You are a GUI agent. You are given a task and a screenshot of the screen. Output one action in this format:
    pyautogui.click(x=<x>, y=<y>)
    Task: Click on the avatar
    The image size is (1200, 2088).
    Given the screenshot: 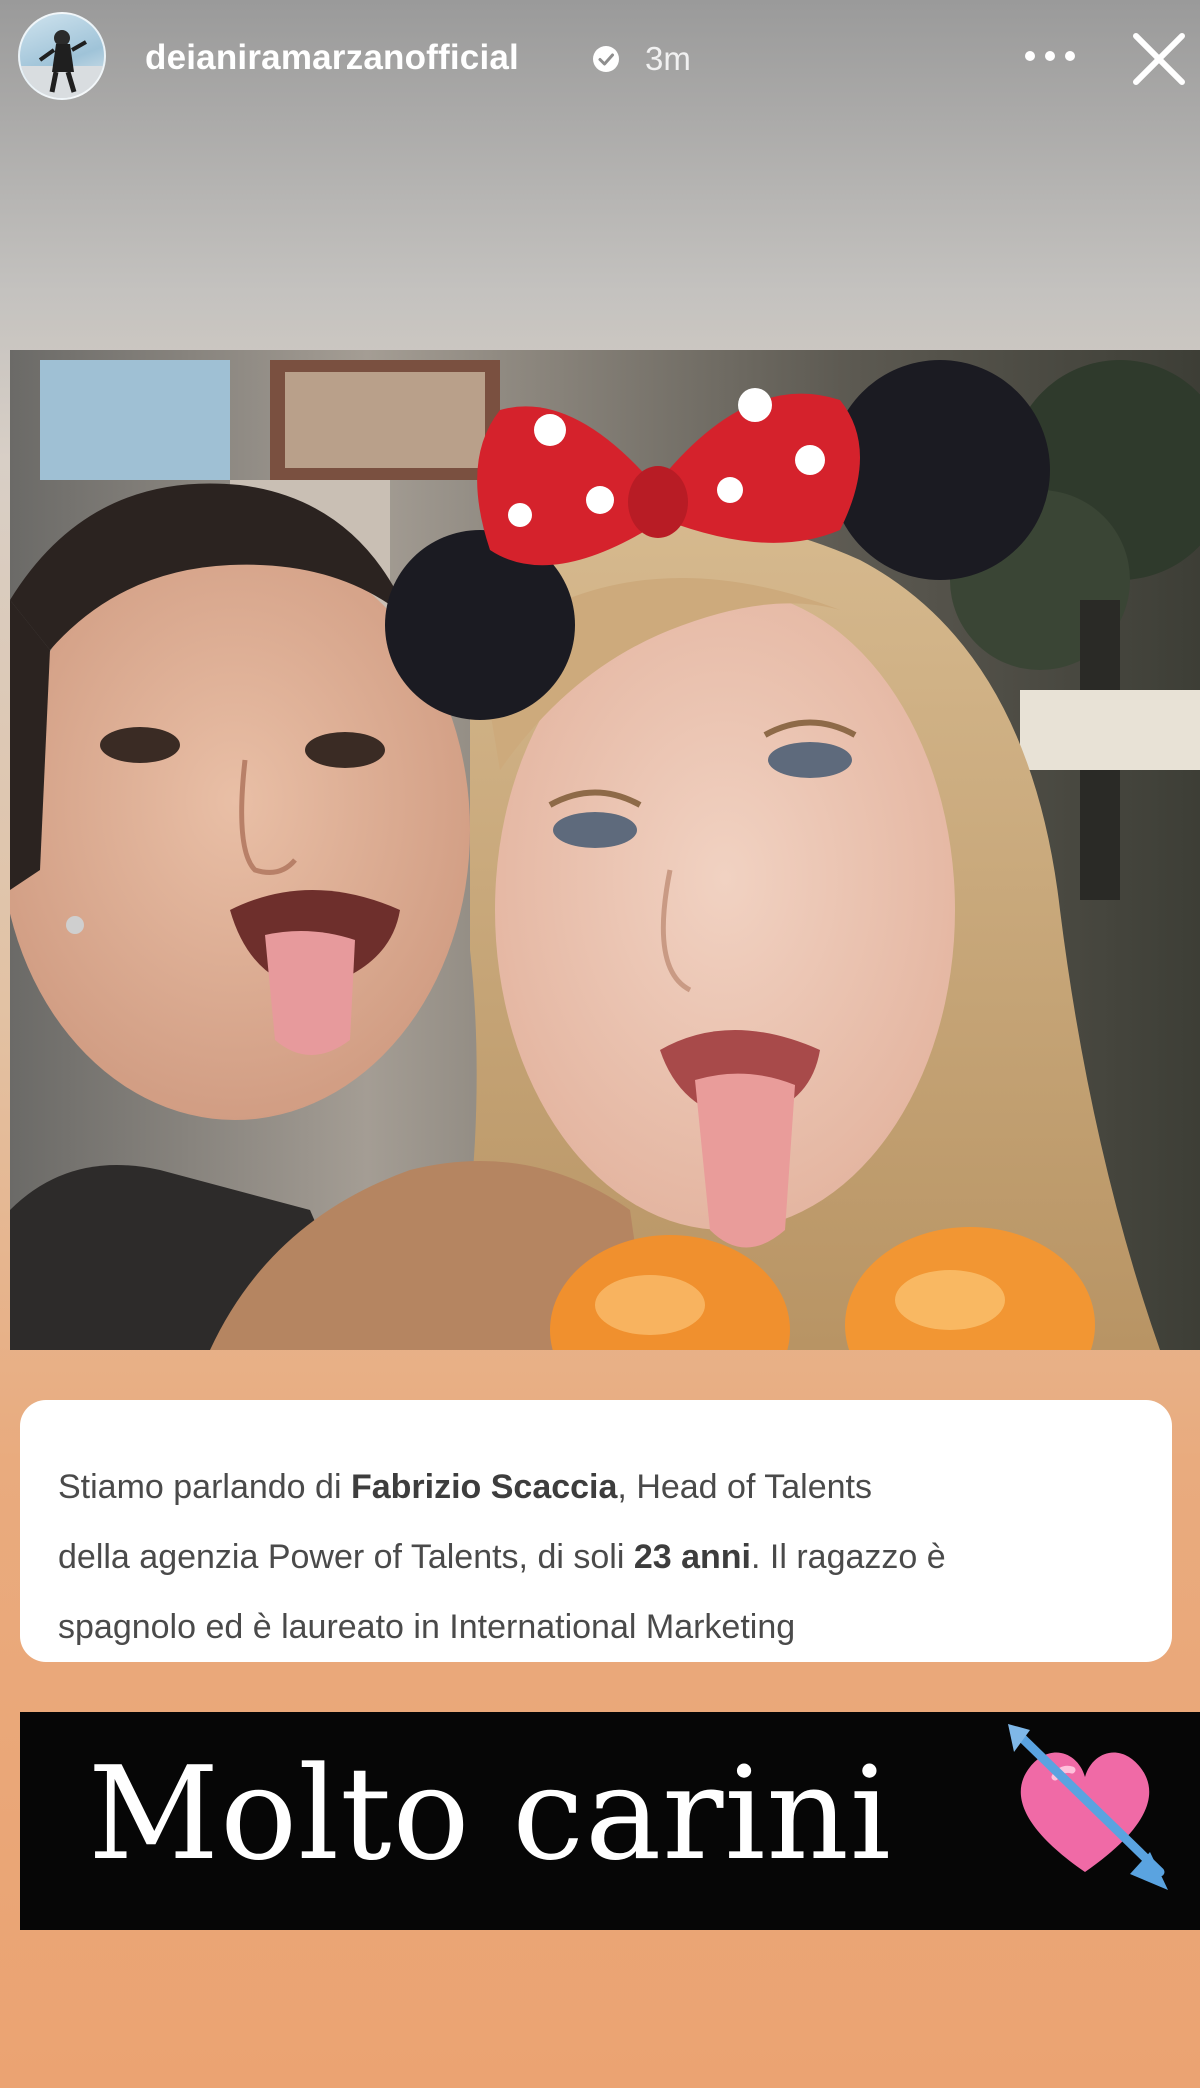 What is the action you would take?
    pyautogui.click(x=62, y=56)
    